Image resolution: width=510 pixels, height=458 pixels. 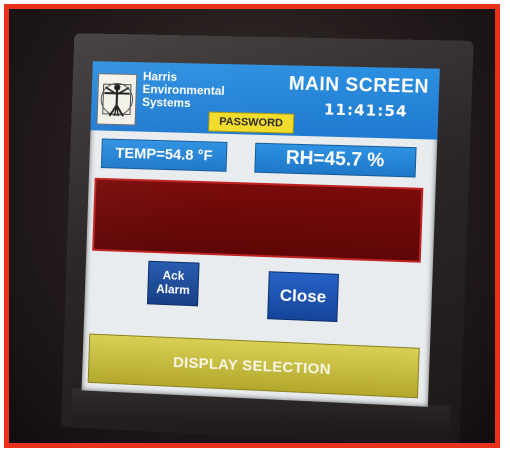 I want to click on company-name-line3: Systems, so click(x=166, y=102).